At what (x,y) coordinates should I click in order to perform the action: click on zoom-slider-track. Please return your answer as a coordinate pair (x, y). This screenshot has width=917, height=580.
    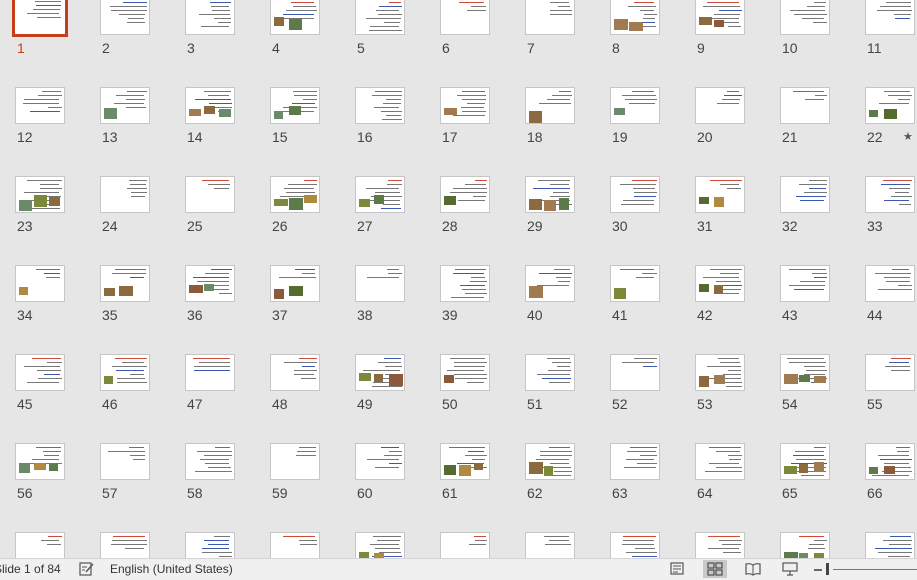
    Looking at the image, I should click on (875, 569).